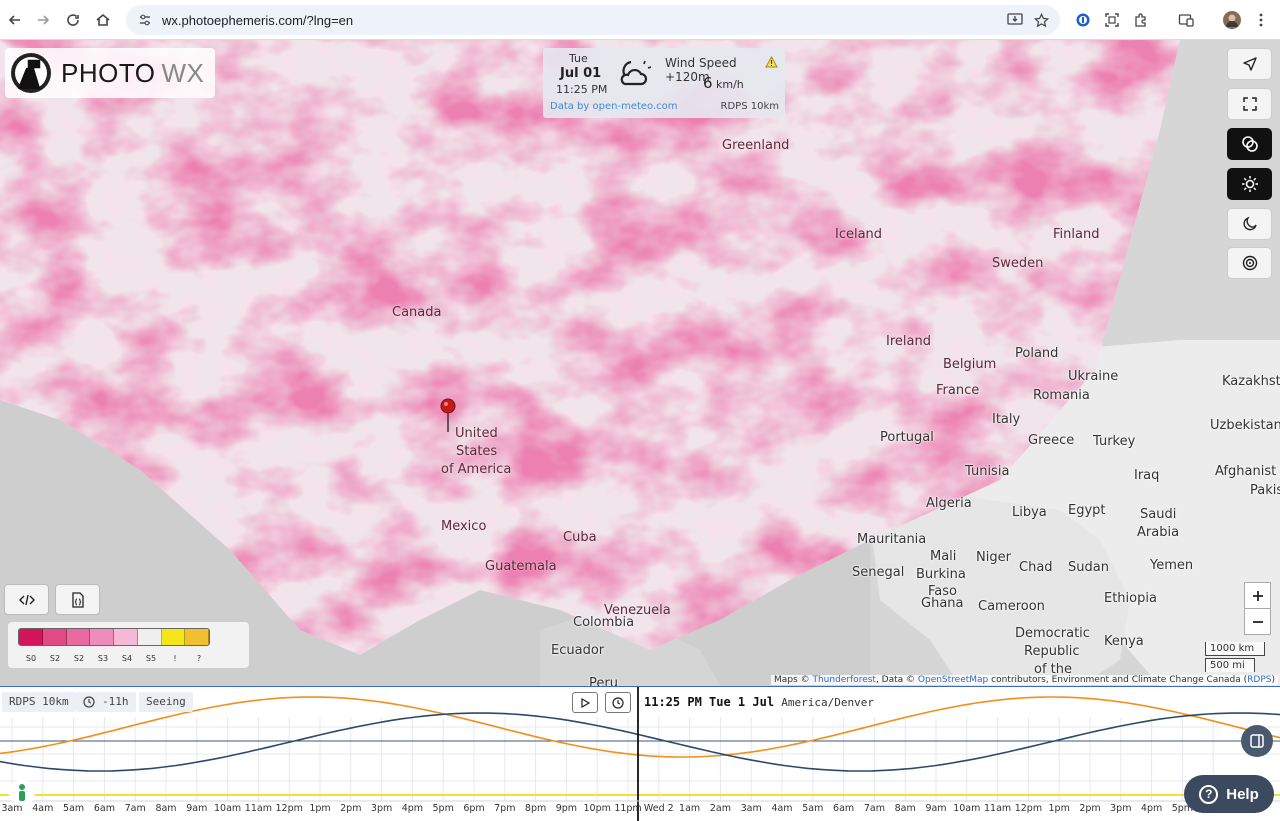  I want to click on map-label-afghanistan: Afghanist, so click(1246, 471).